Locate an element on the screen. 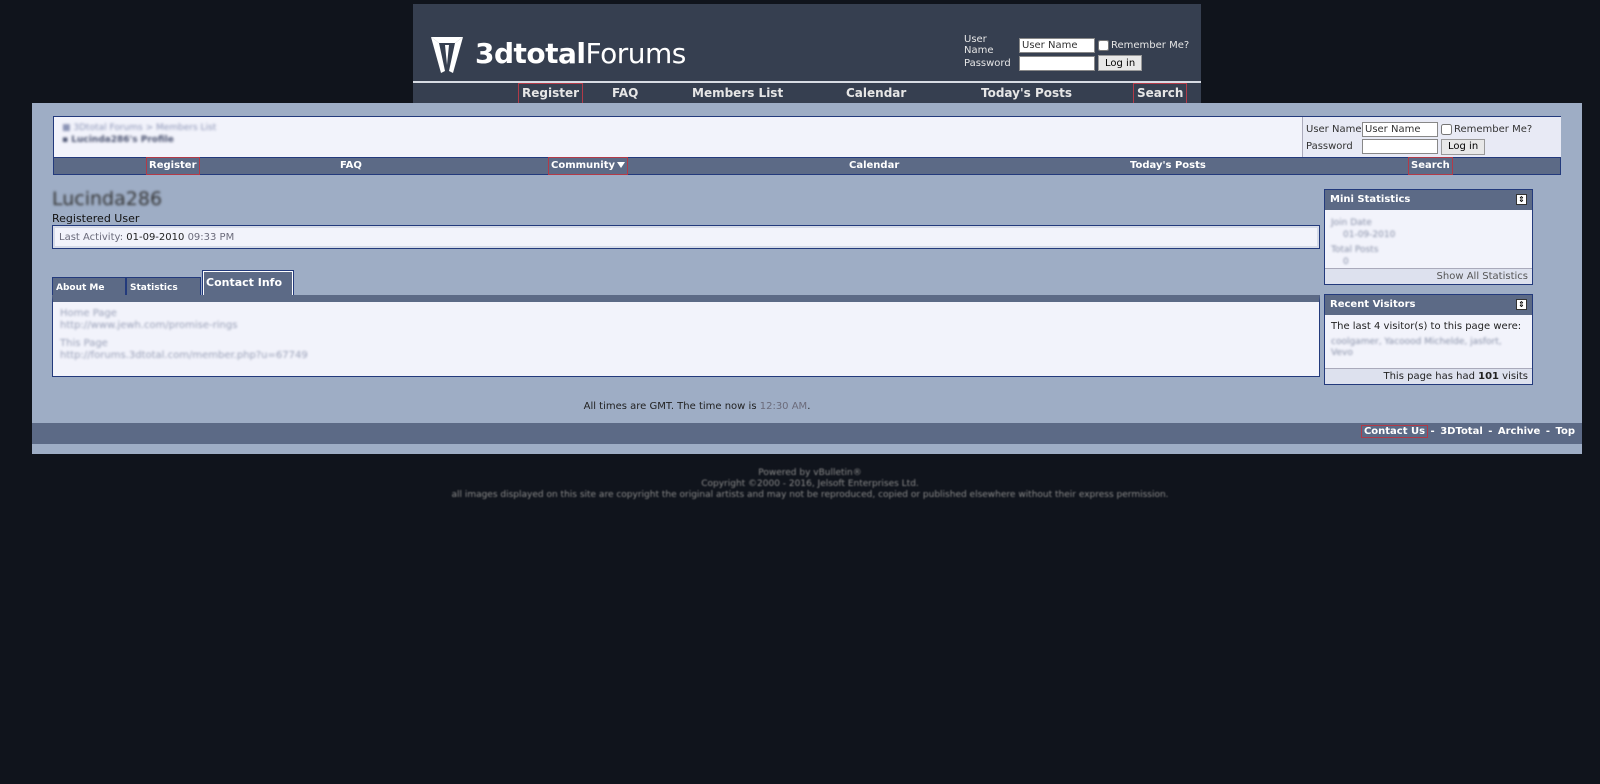 This screenshot has width=1600, height=784. visit-count: This page has had 101 visits is located at coordinates (1428, 376).